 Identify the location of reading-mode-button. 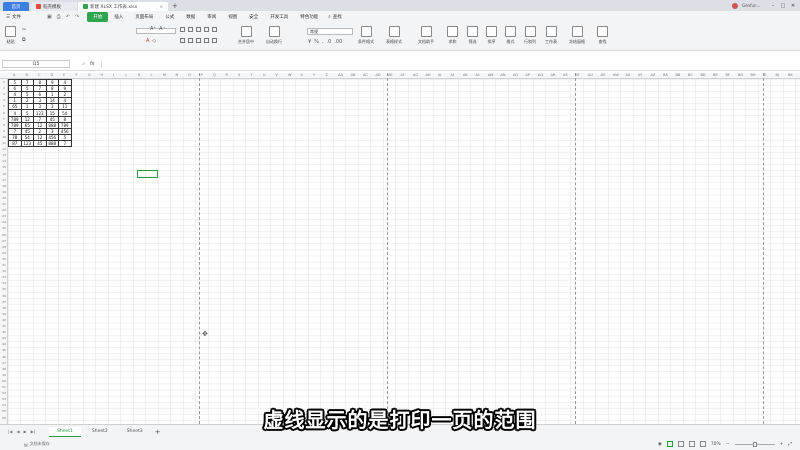
(702, 444).